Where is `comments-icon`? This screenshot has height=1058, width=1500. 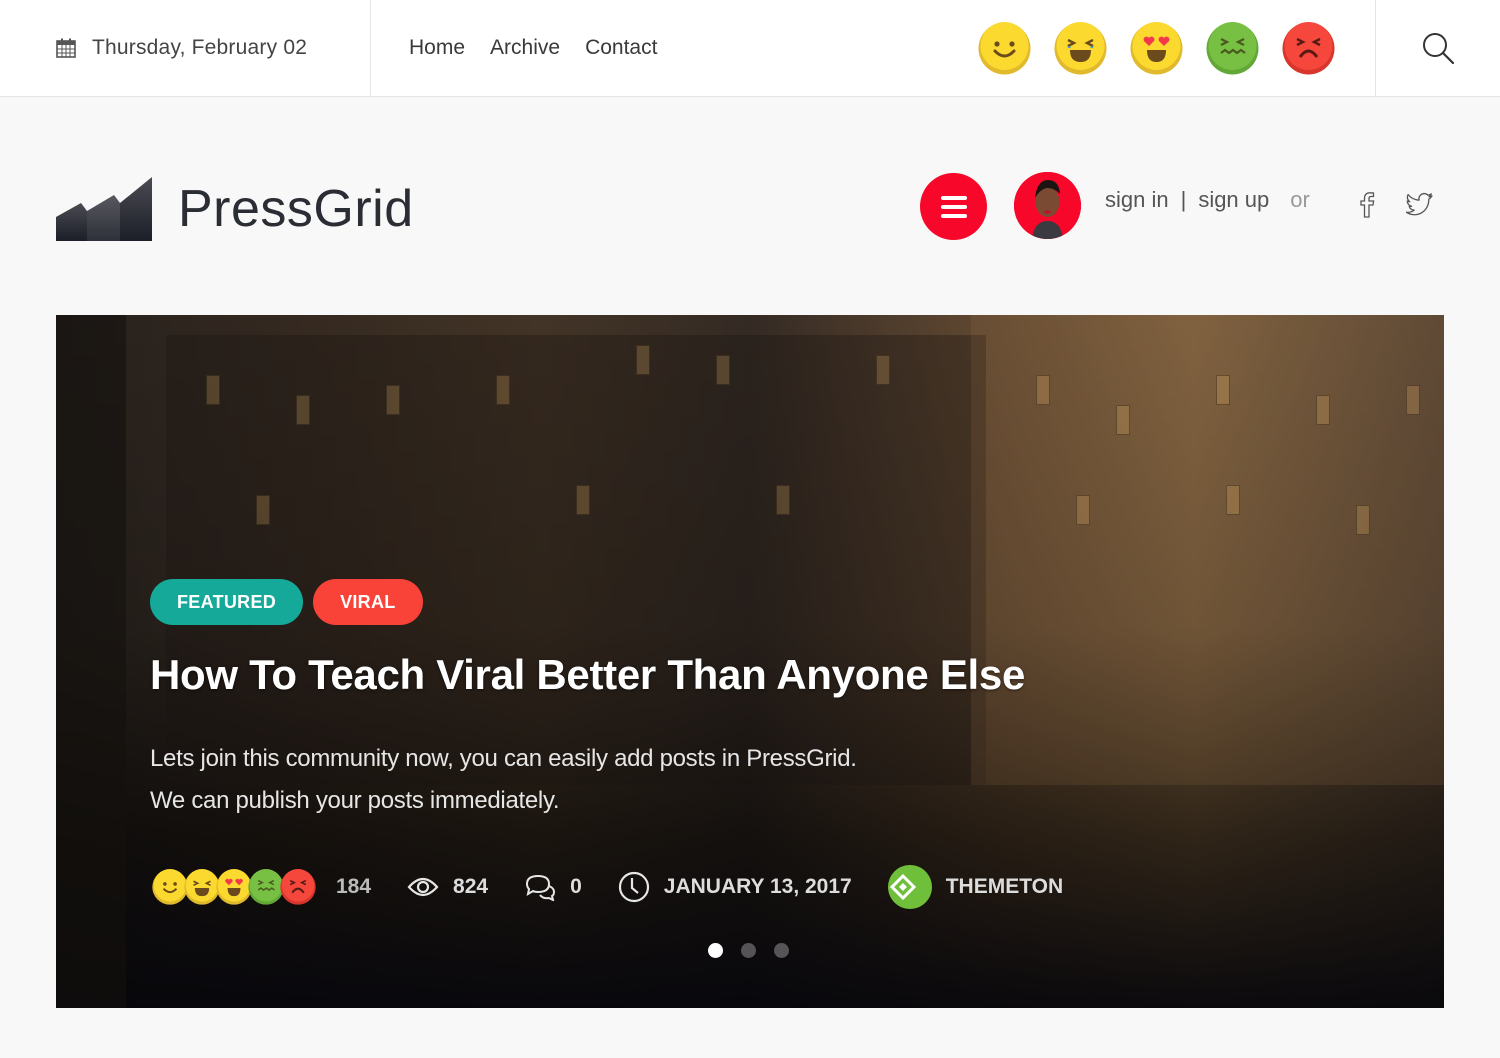
comments-icon is located at coordinates (541, 887).